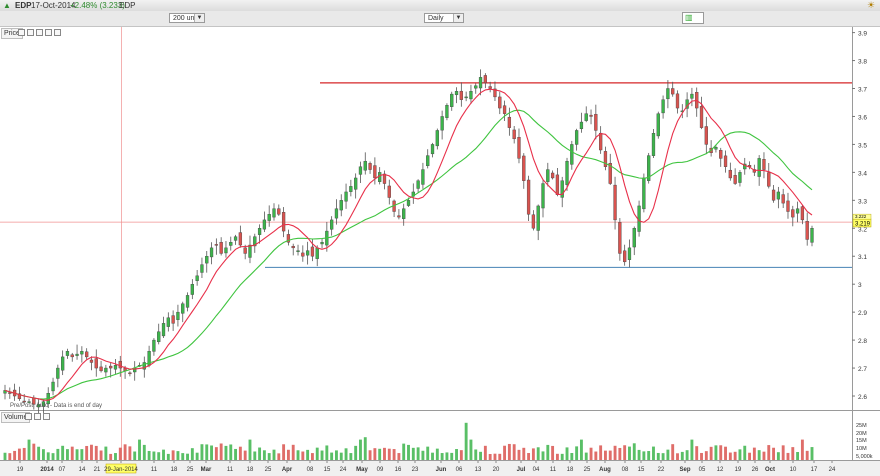  What do you see at coordinates (459, 470) in the screenshot?
I see `x-tick-label: 06` at bounding box center [459, 470].